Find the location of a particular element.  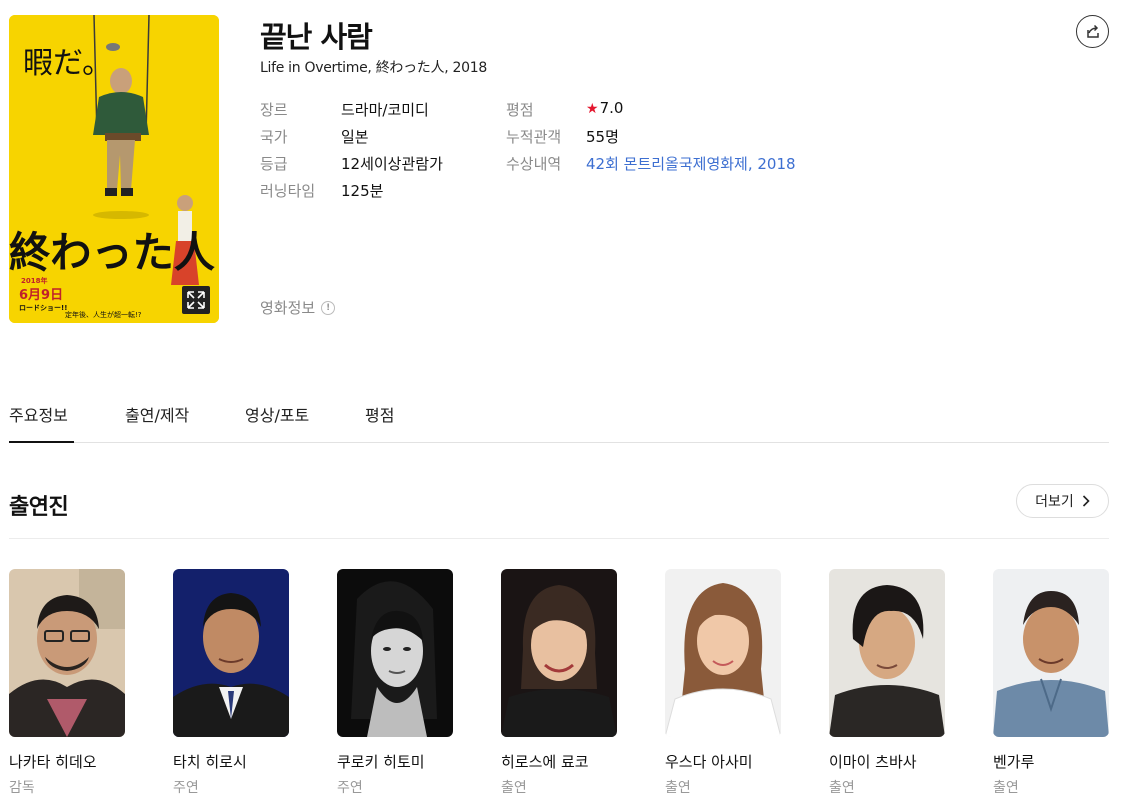

movie-subtitle: Life in Overtime, 終わった人, 2018 is located at coordinates (373, 68).